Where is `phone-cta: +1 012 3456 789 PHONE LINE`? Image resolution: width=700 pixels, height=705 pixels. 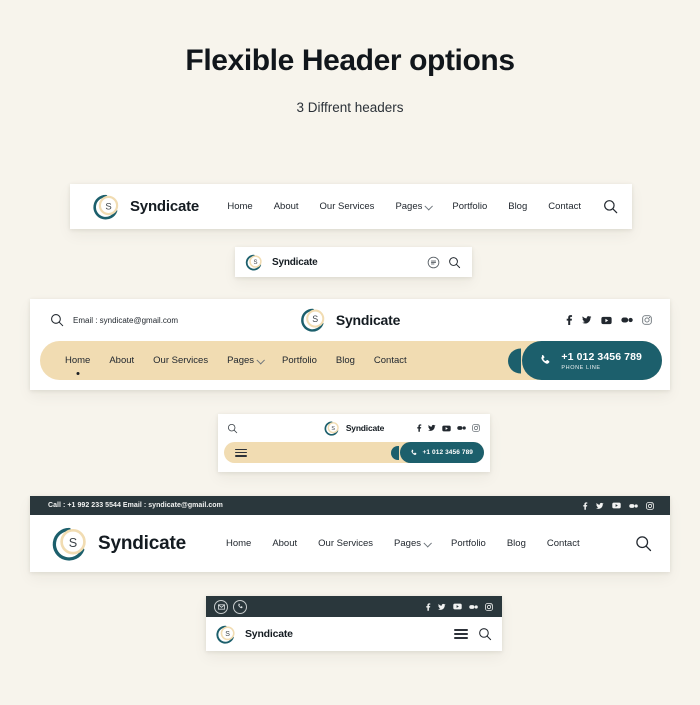
phone-cta: +1 012 3456 789 PHONE LINE is located at coordinates (592, 360).